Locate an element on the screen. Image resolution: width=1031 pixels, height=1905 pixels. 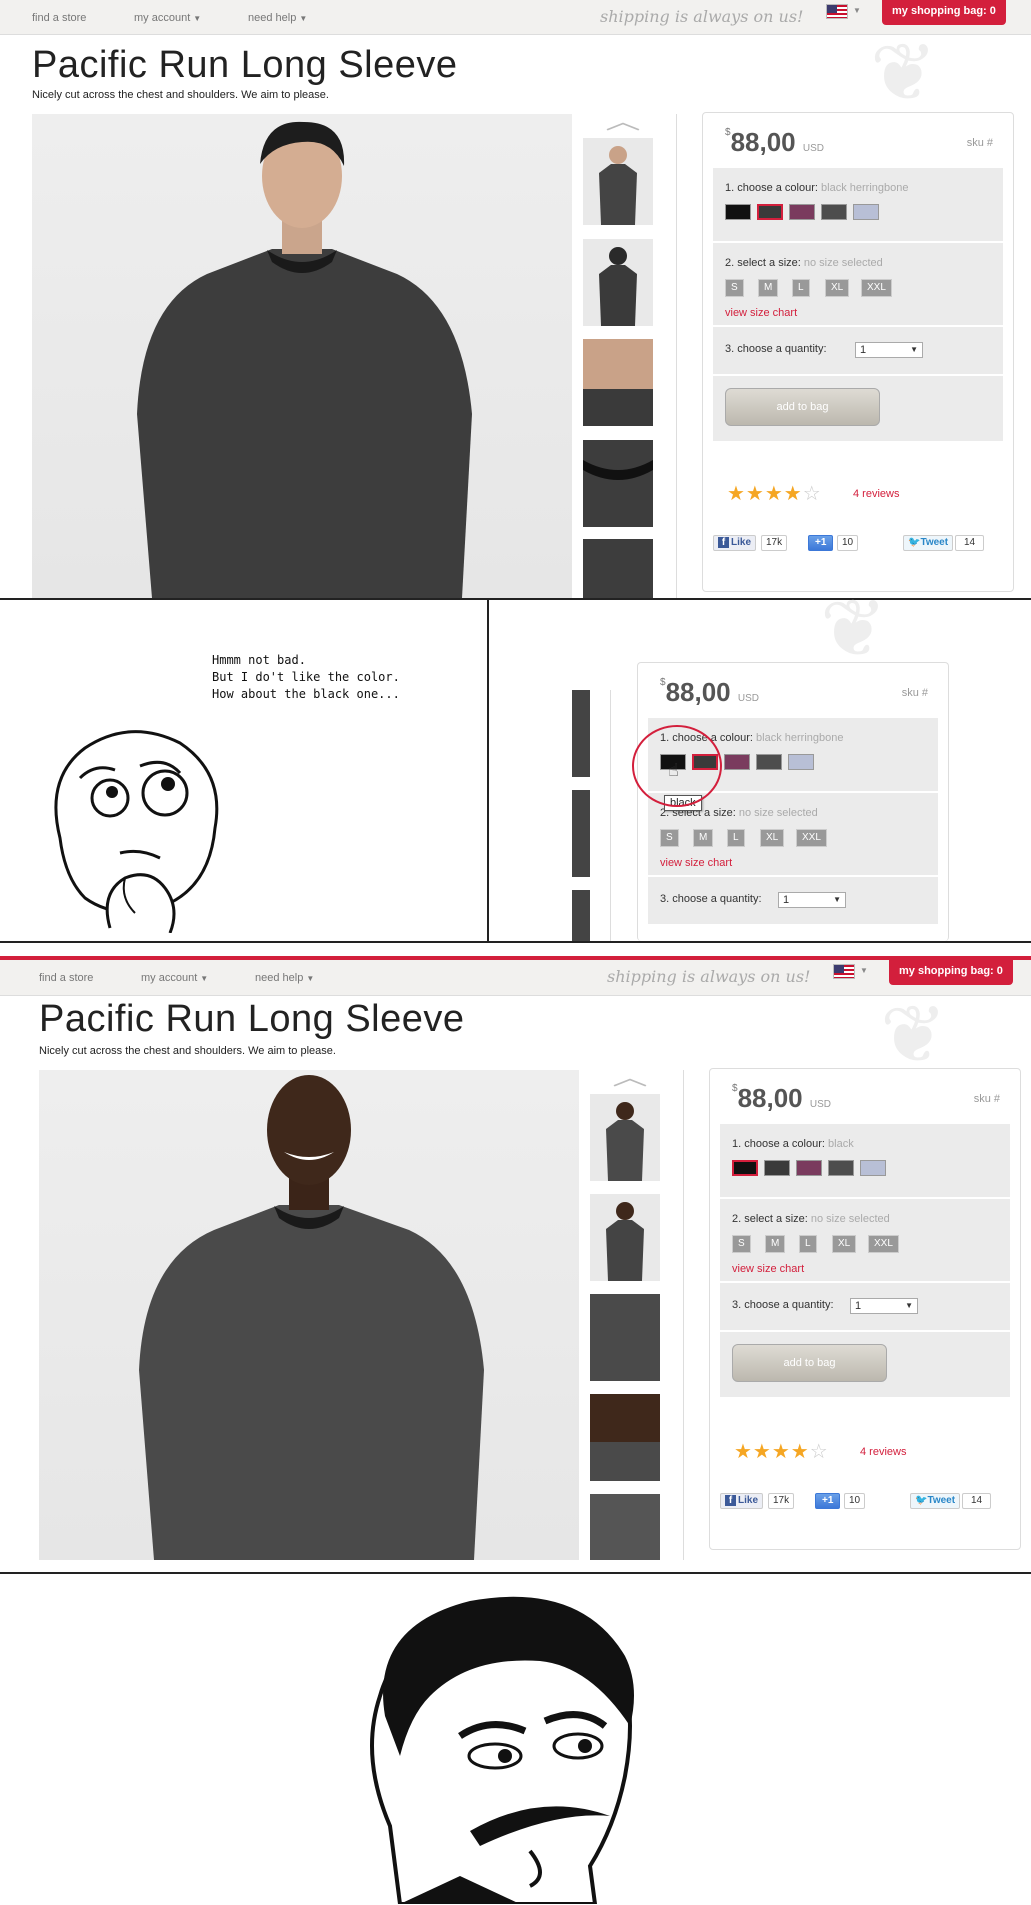
quantity-label: 3. choose a quantity: is located at coordinates (711, 899).